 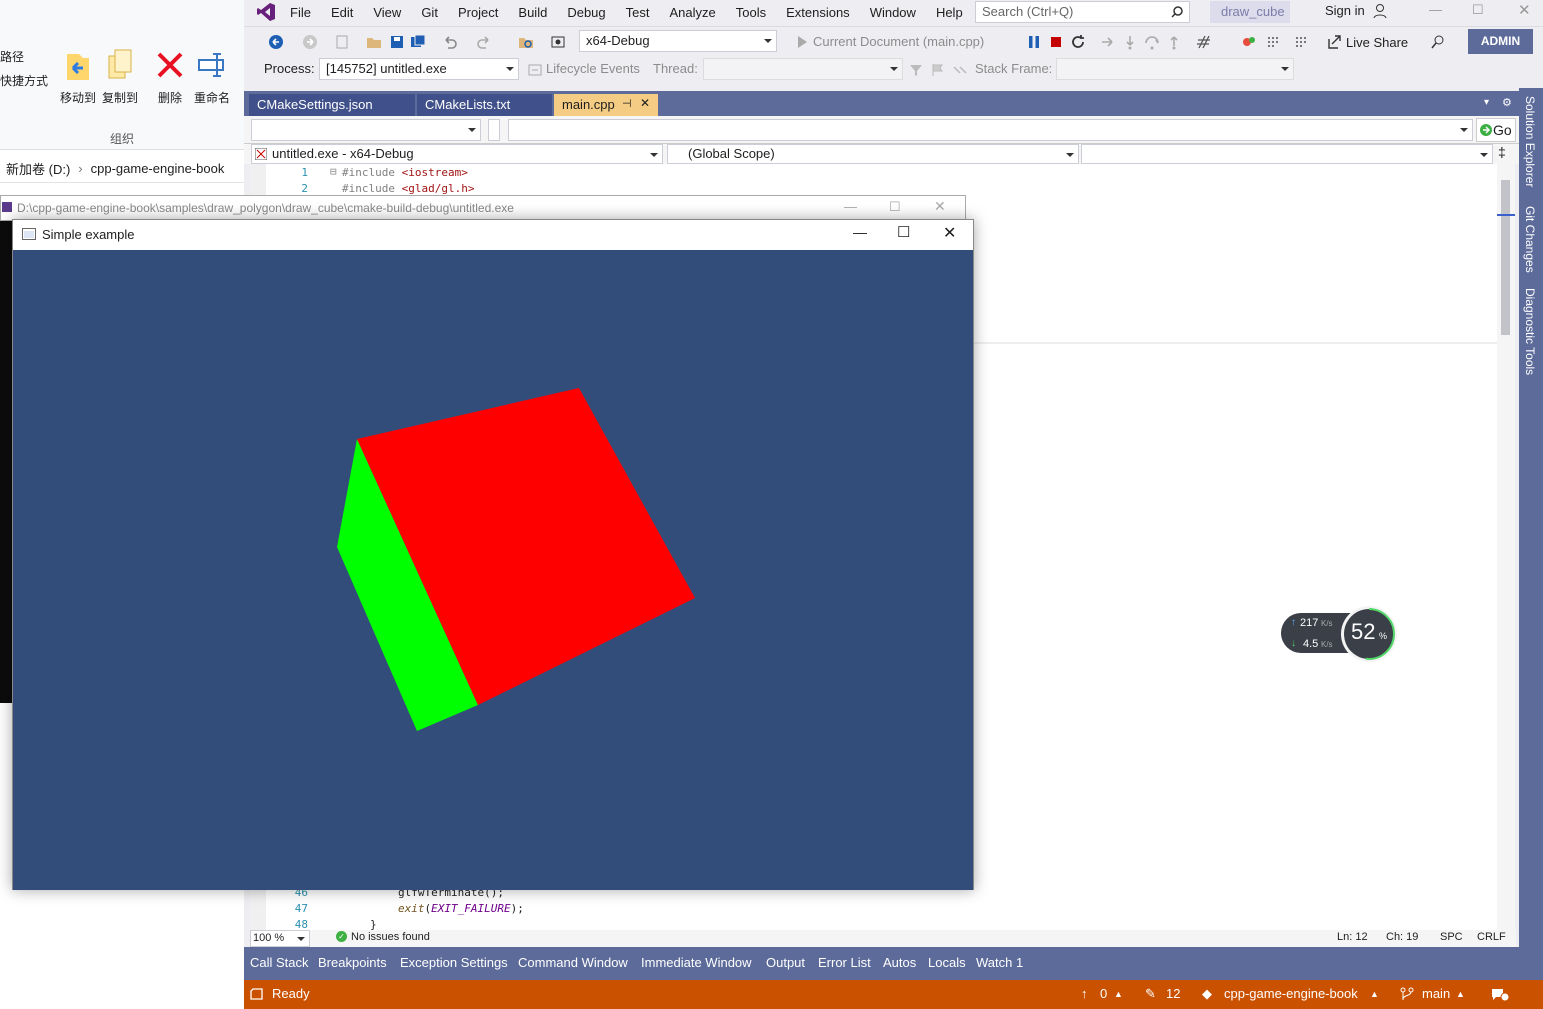 What do you see at coordinates (276, 42) in the screenshot?
I see `back-icon` at bounding box center [276, 42].